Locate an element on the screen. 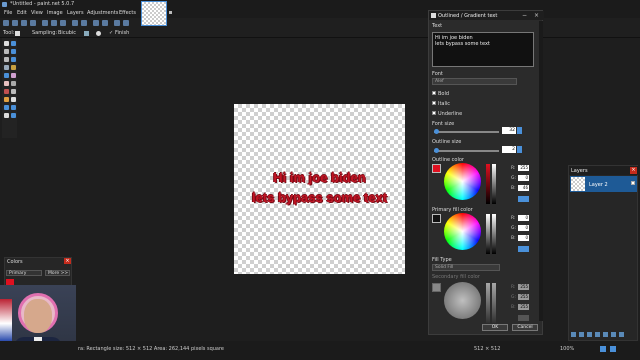  layer-visibility-checkbox is located at coordinates (633, 183).